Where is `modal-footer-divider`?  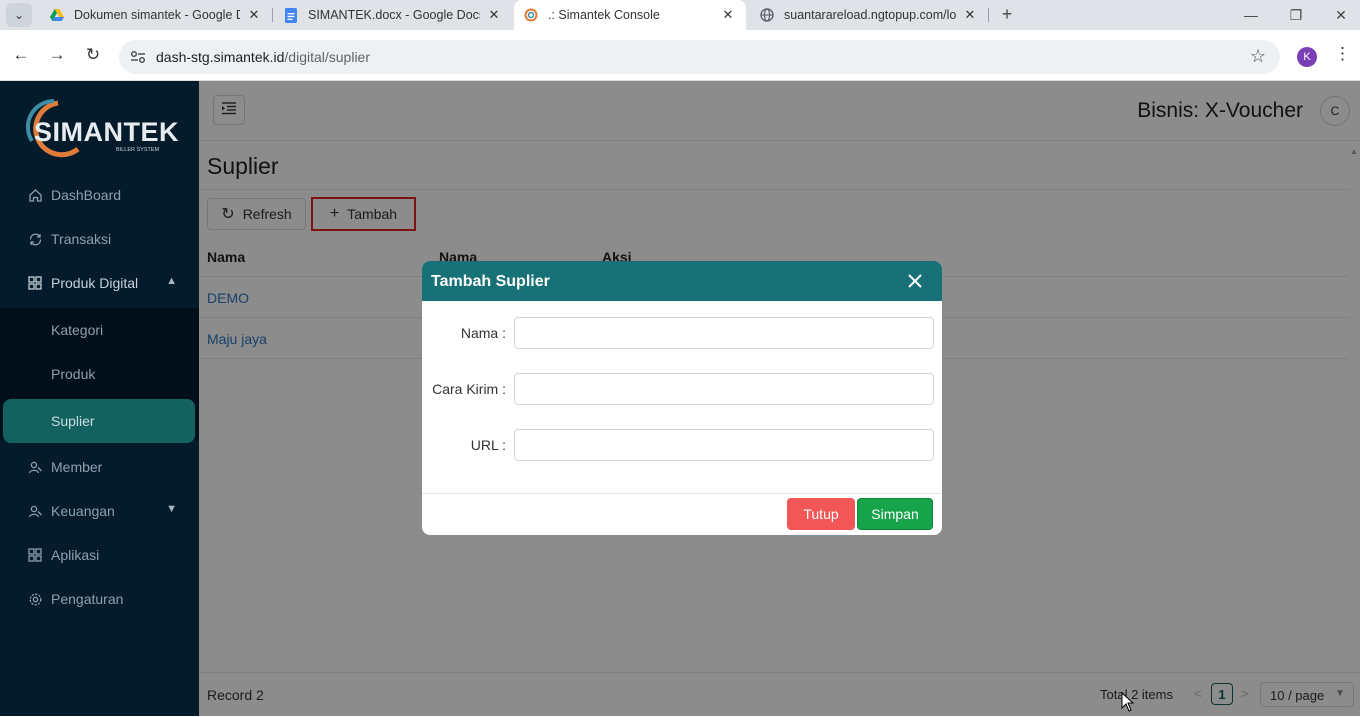
modal-footer-divider is located at coordinates (682, 493).